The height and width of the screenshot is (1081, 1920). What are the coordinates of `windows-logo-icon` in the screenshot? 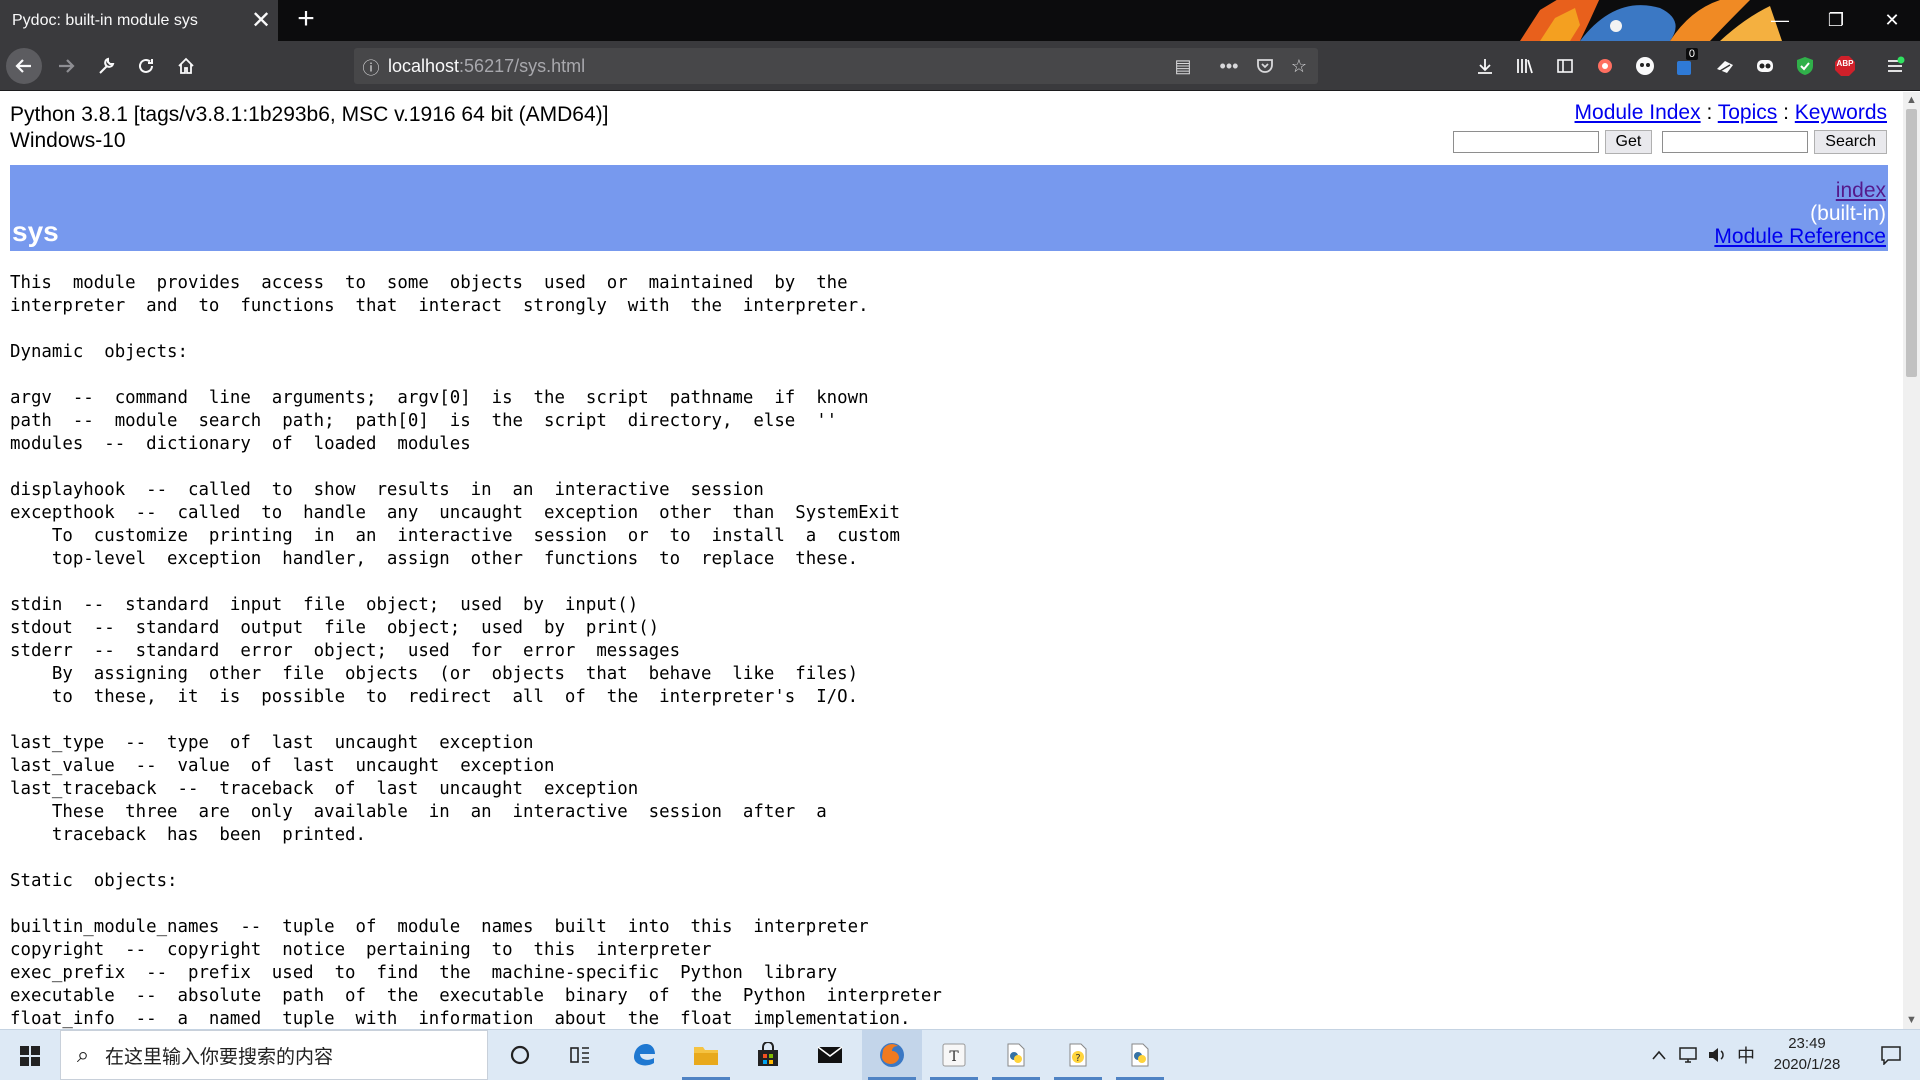 It's located at (30, 1055).